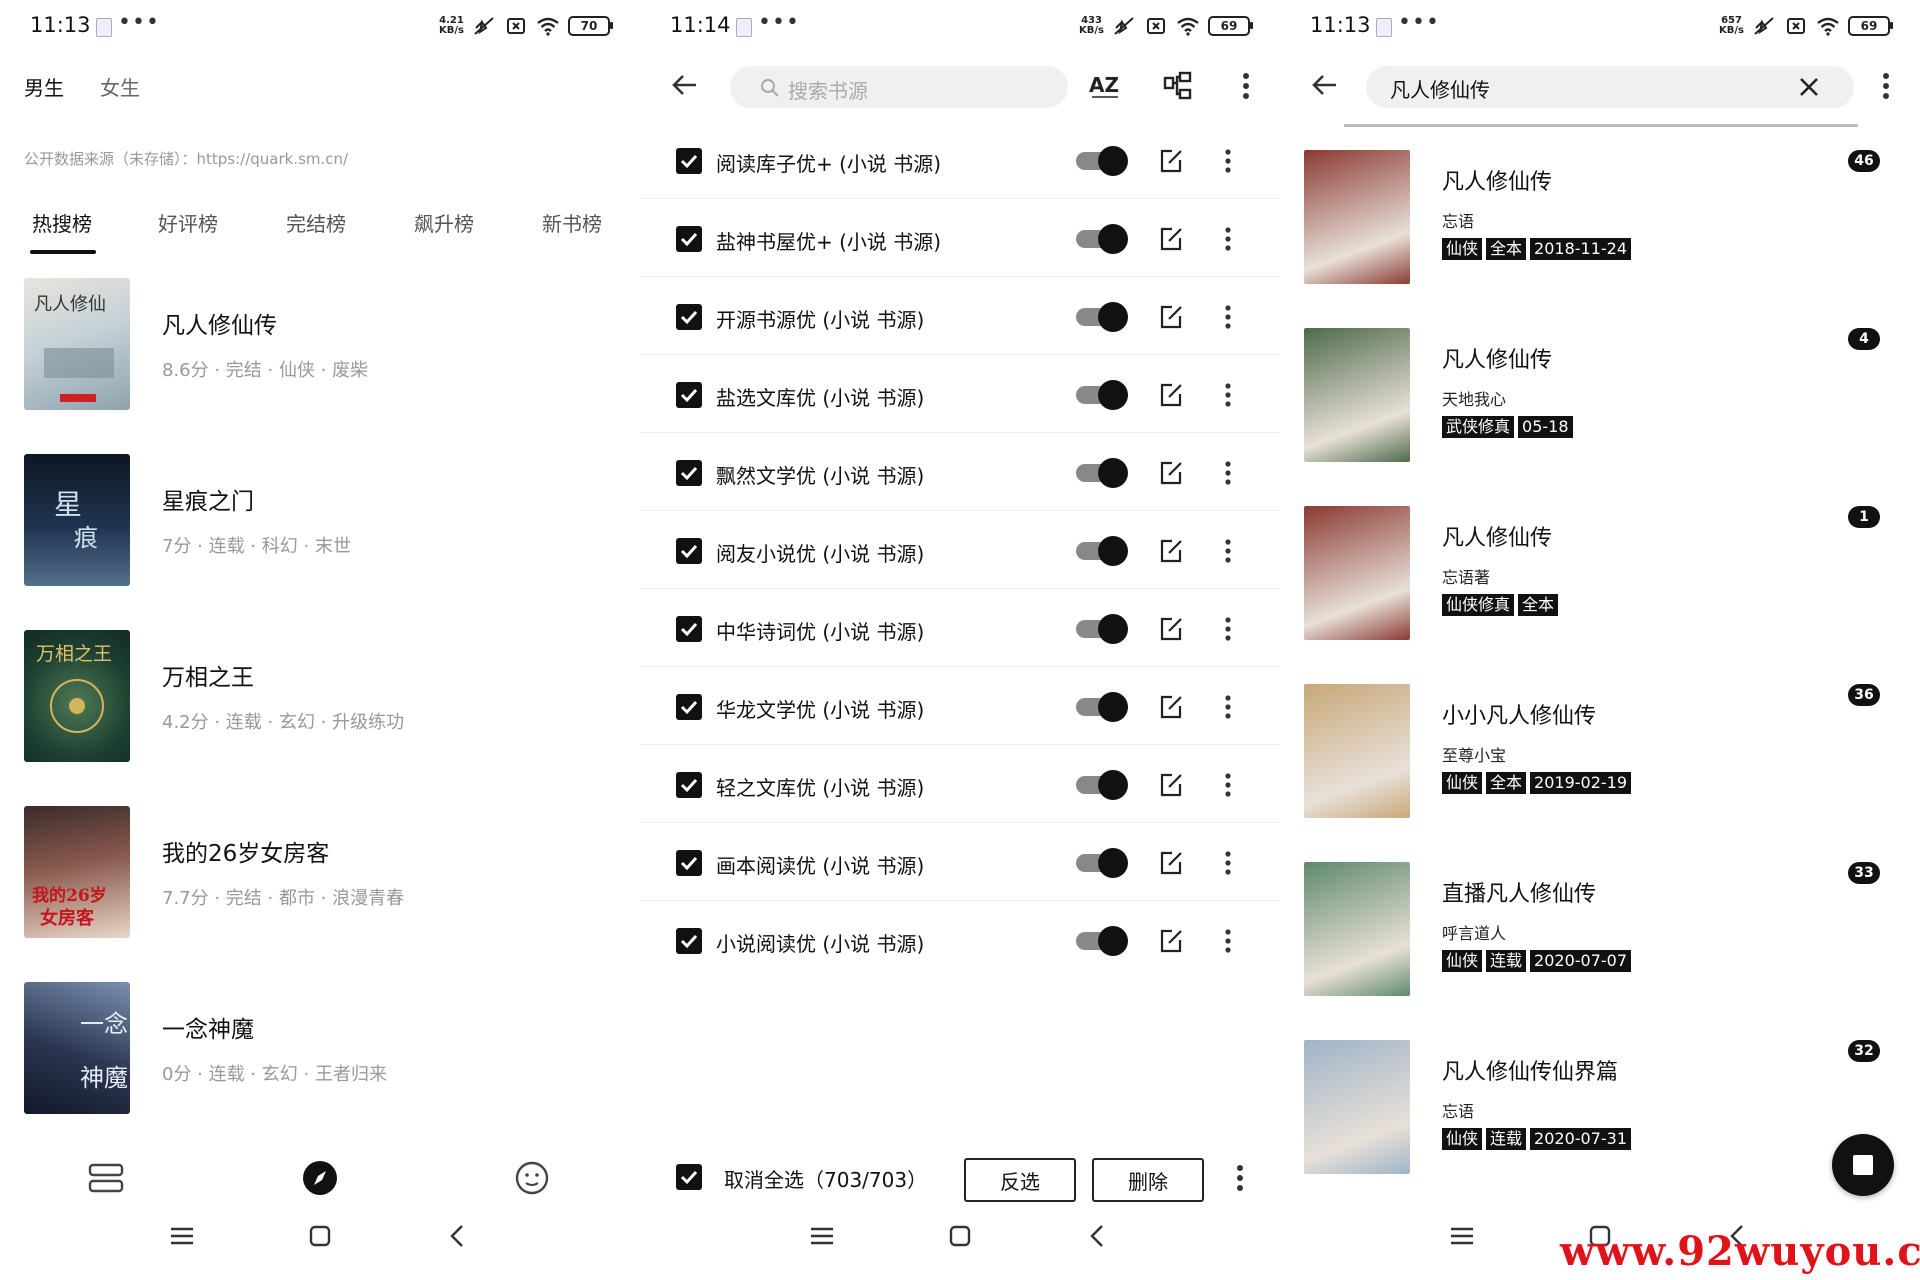 This screenshot has width=1920, height=1280. Describe the element at coordinates (960, 953) in the screenshot. I see `source-row: 小说阅读优 (小说 书源)` at that location.